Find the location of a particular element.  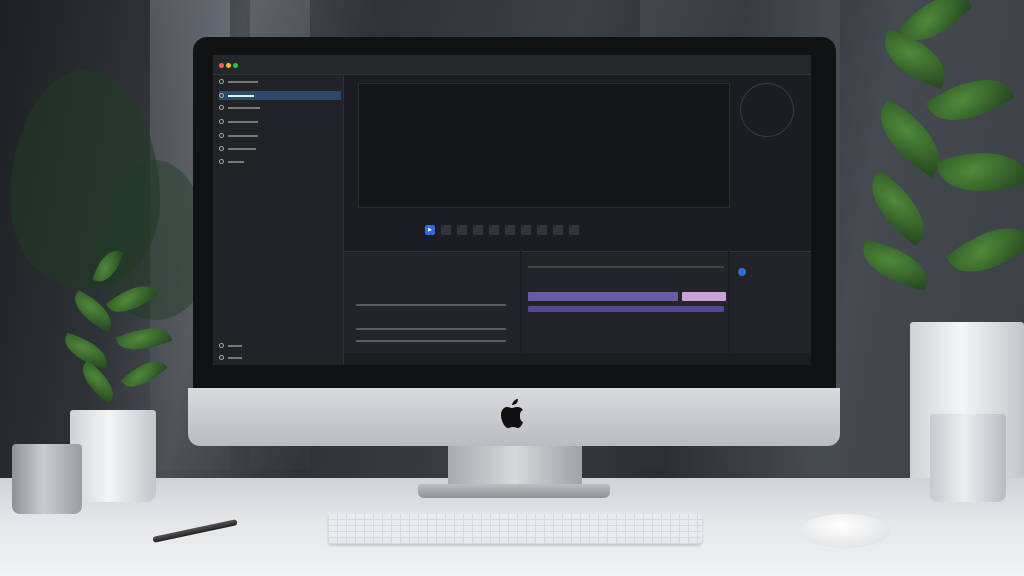

window-minimize-icon is located at coordinates (228, 65).